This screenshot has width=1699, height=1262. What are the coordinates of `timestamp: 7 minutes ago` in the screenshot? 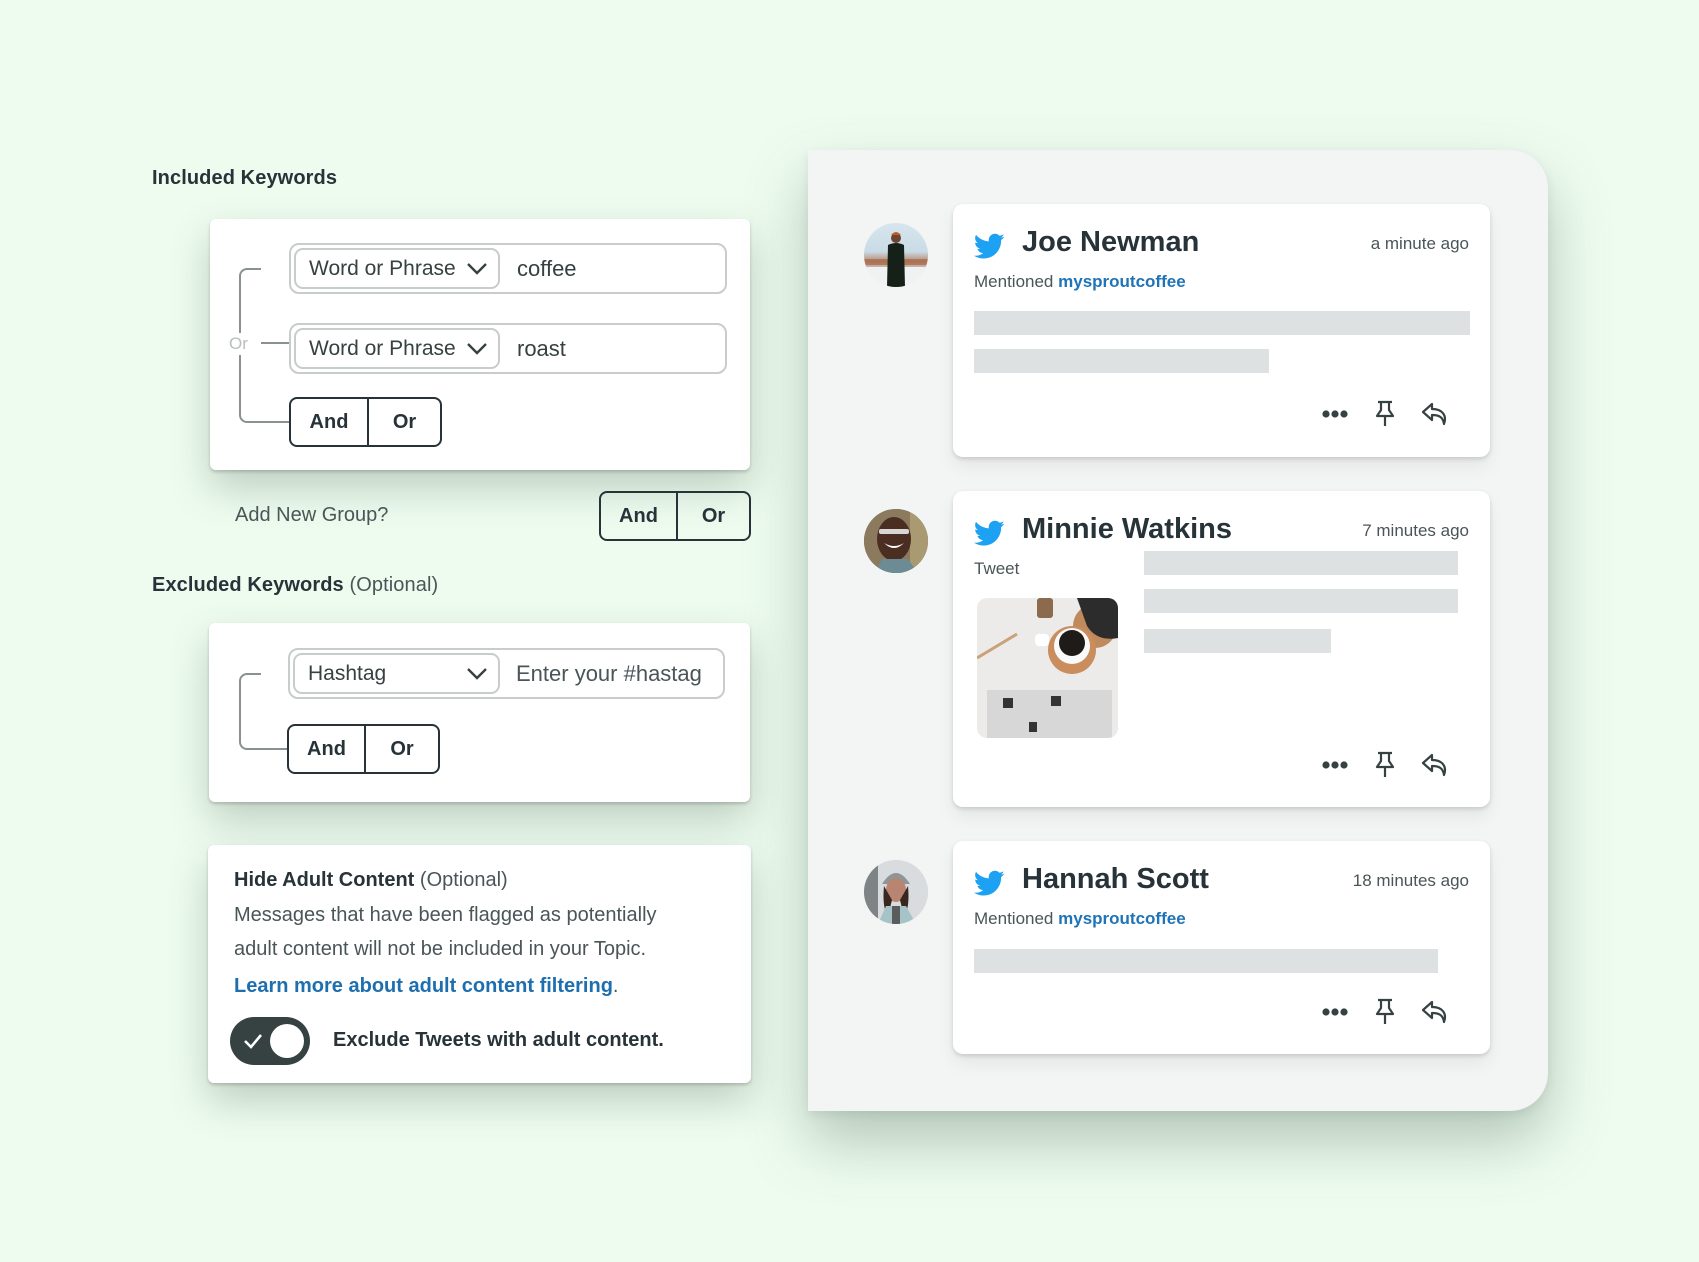 It's located at (1415, 530).